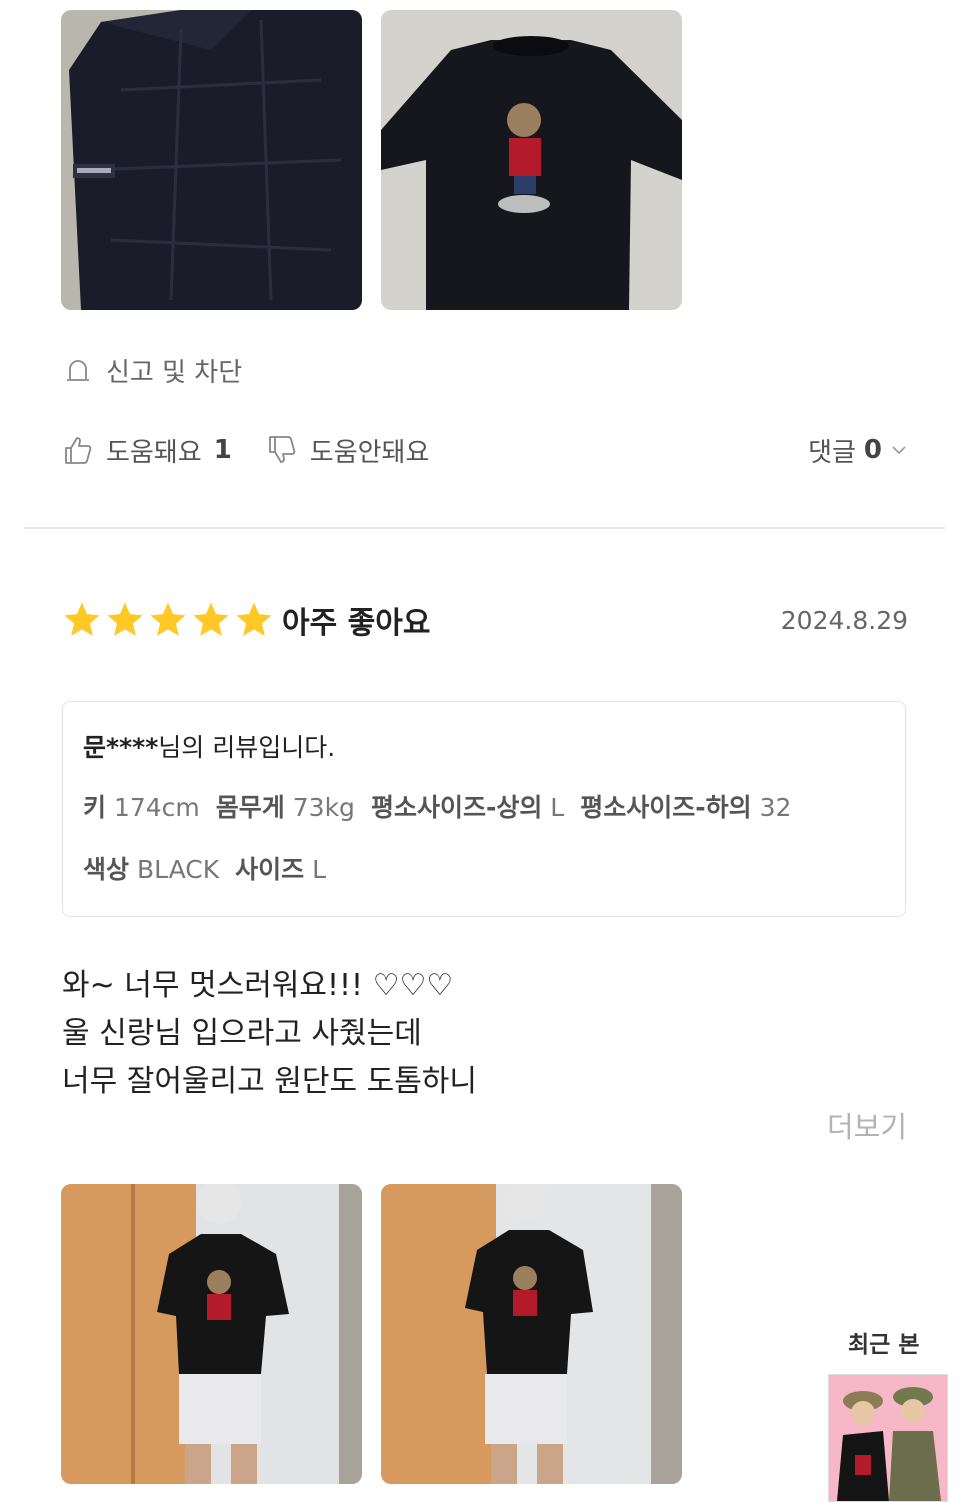  I want to click on unhelpful-button: 도움안돼요, so click(348, 450).